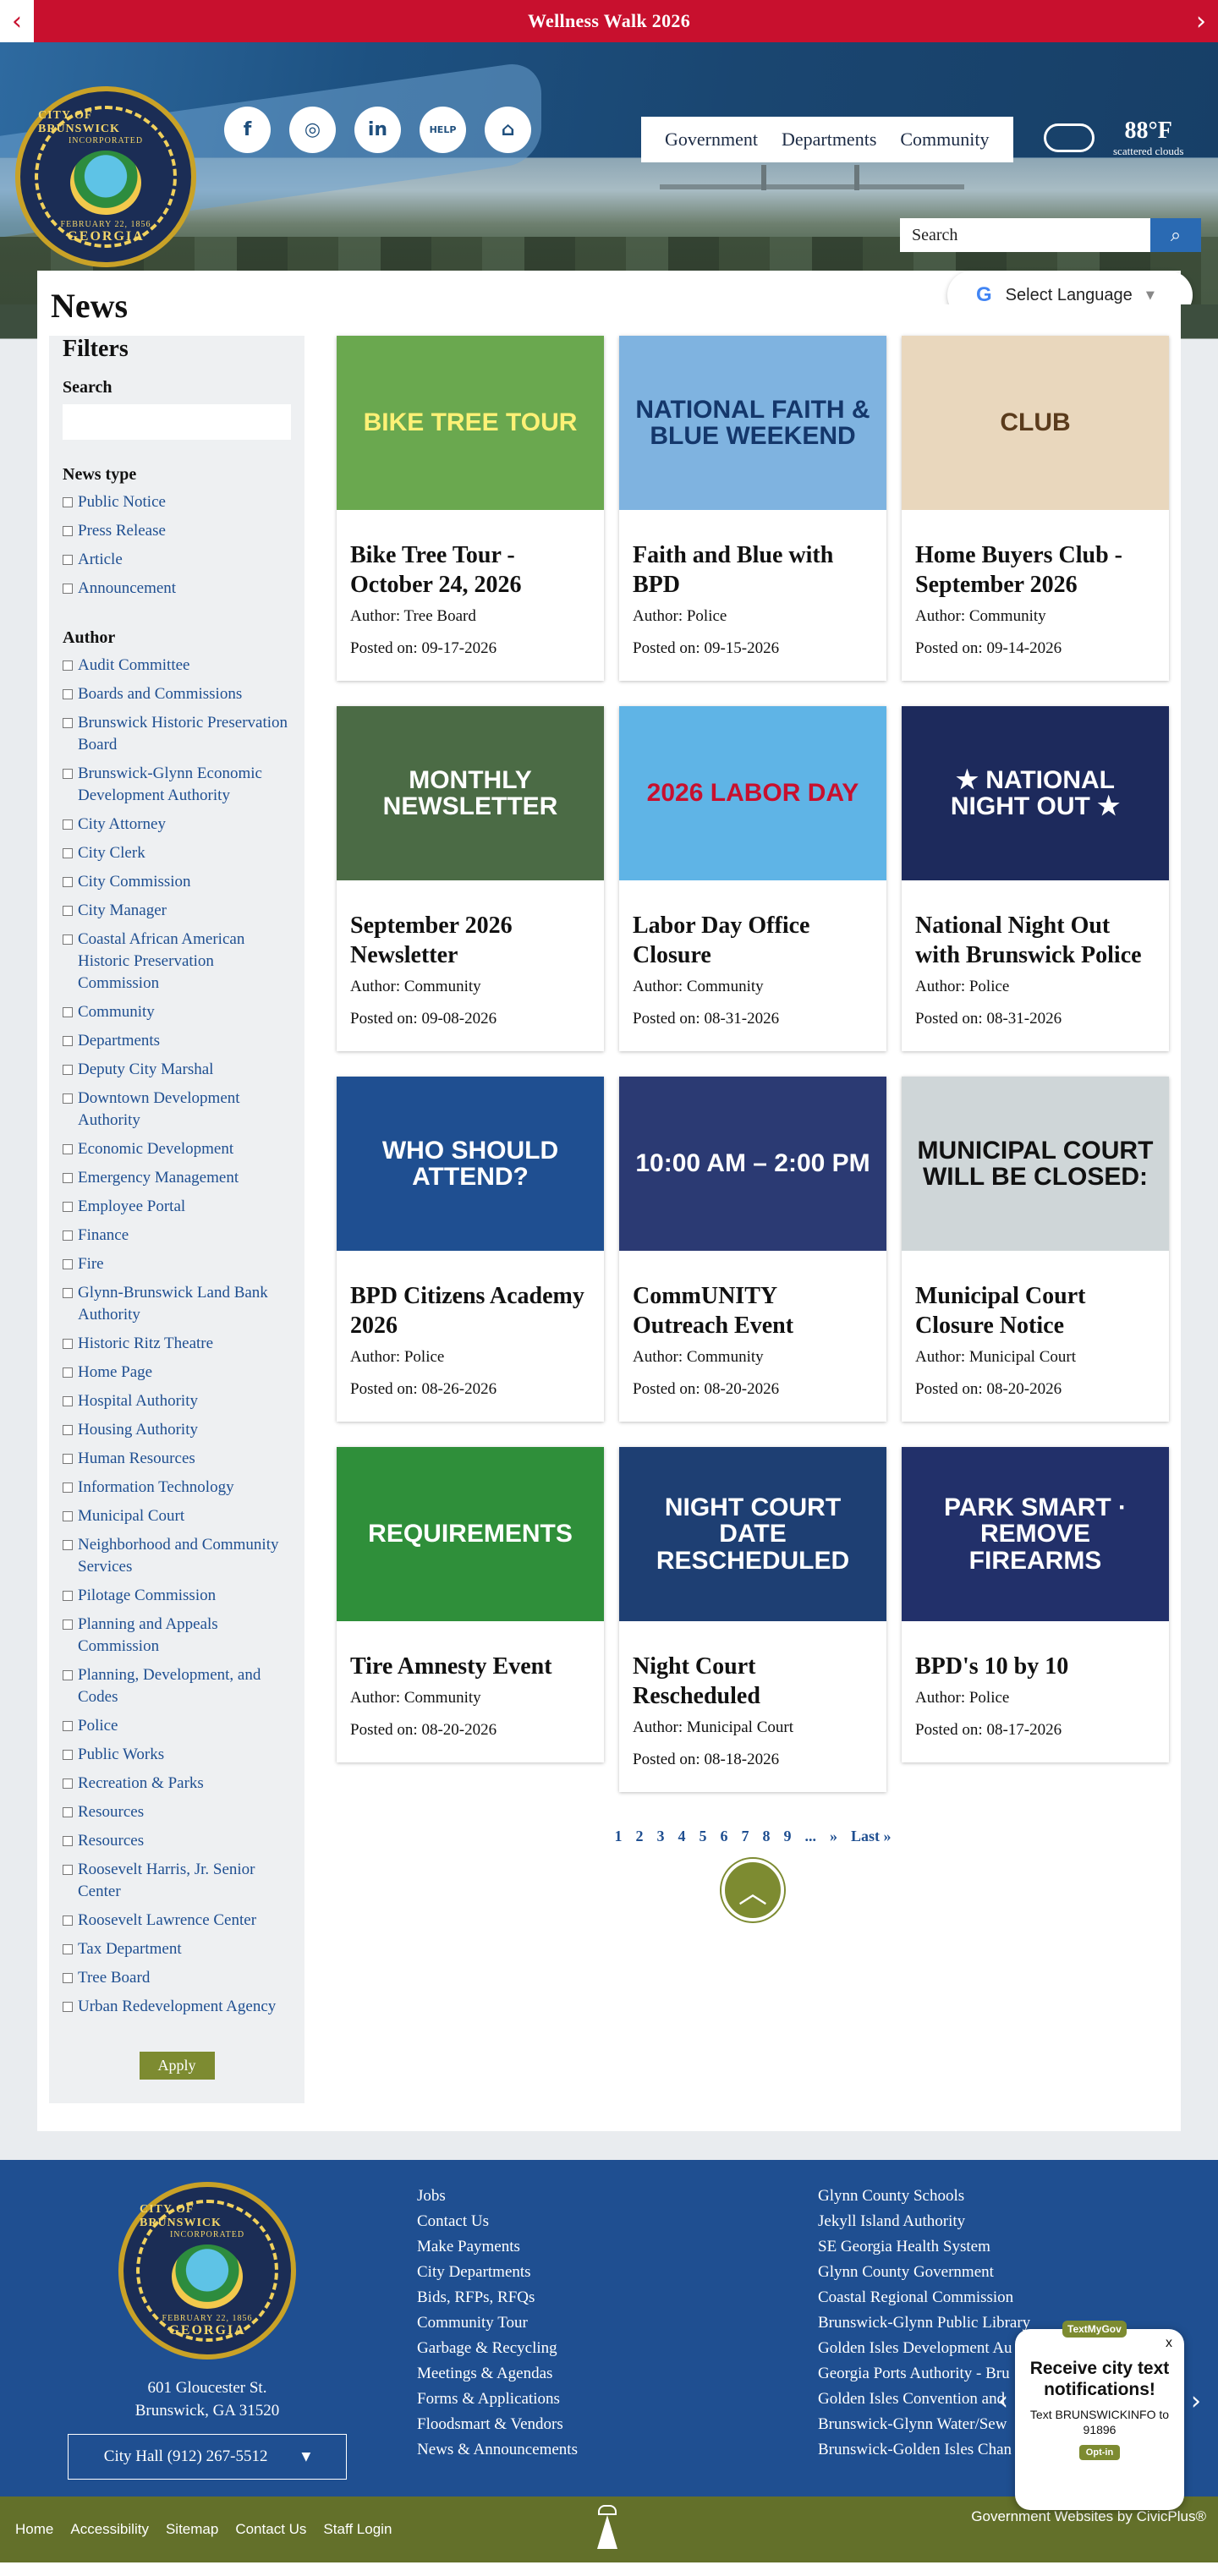 The height and width of the screenshot is (2576, 1218). I want to click on news-thumbnail: NATIONAL FAITH & BLUE WEEKEND, so click(752, 423).